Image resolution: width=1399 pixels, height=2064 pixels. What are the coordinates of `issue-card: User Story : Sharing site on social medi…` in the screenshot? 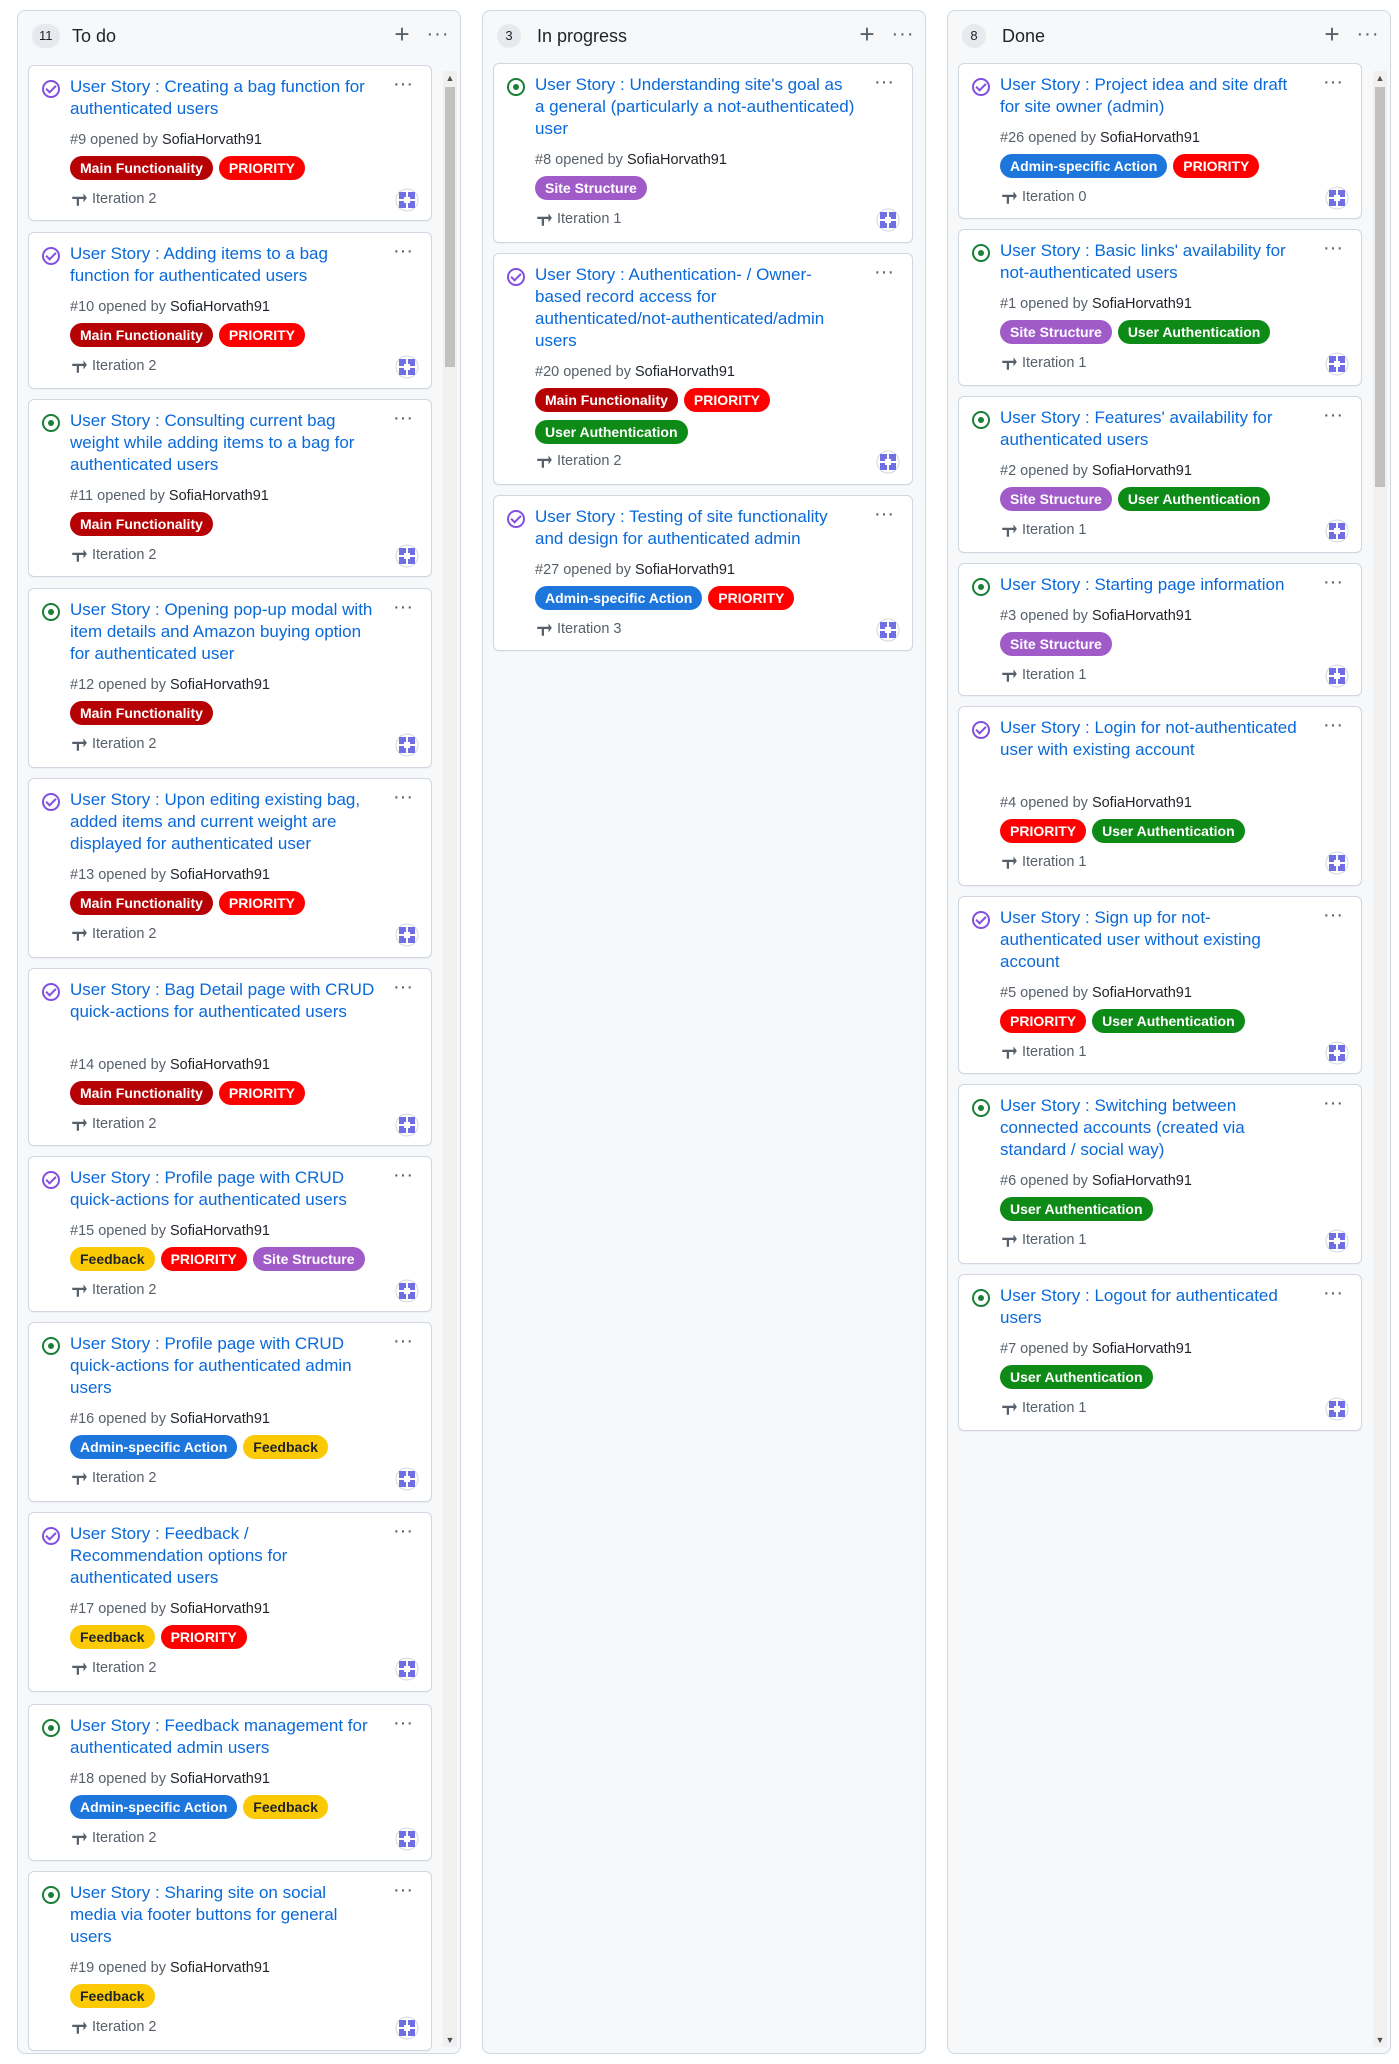 It's located at (230, 1961).